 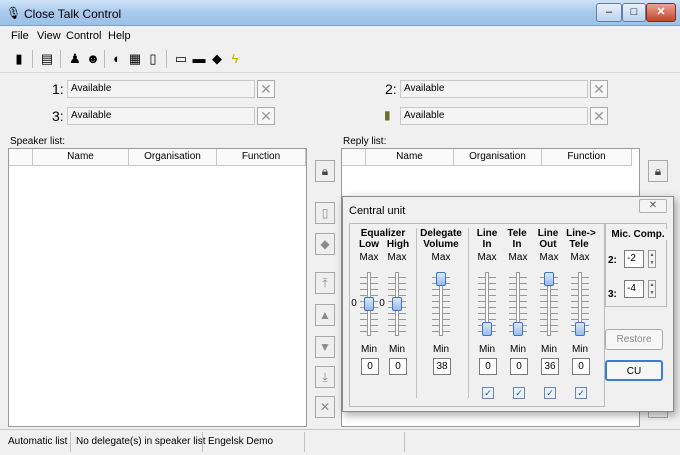 What do you see at coordinates (652, 259) in the screenshot?
I see `mic-comp-2-spinner: ▲ ▼` at bounding box center [652, 259].